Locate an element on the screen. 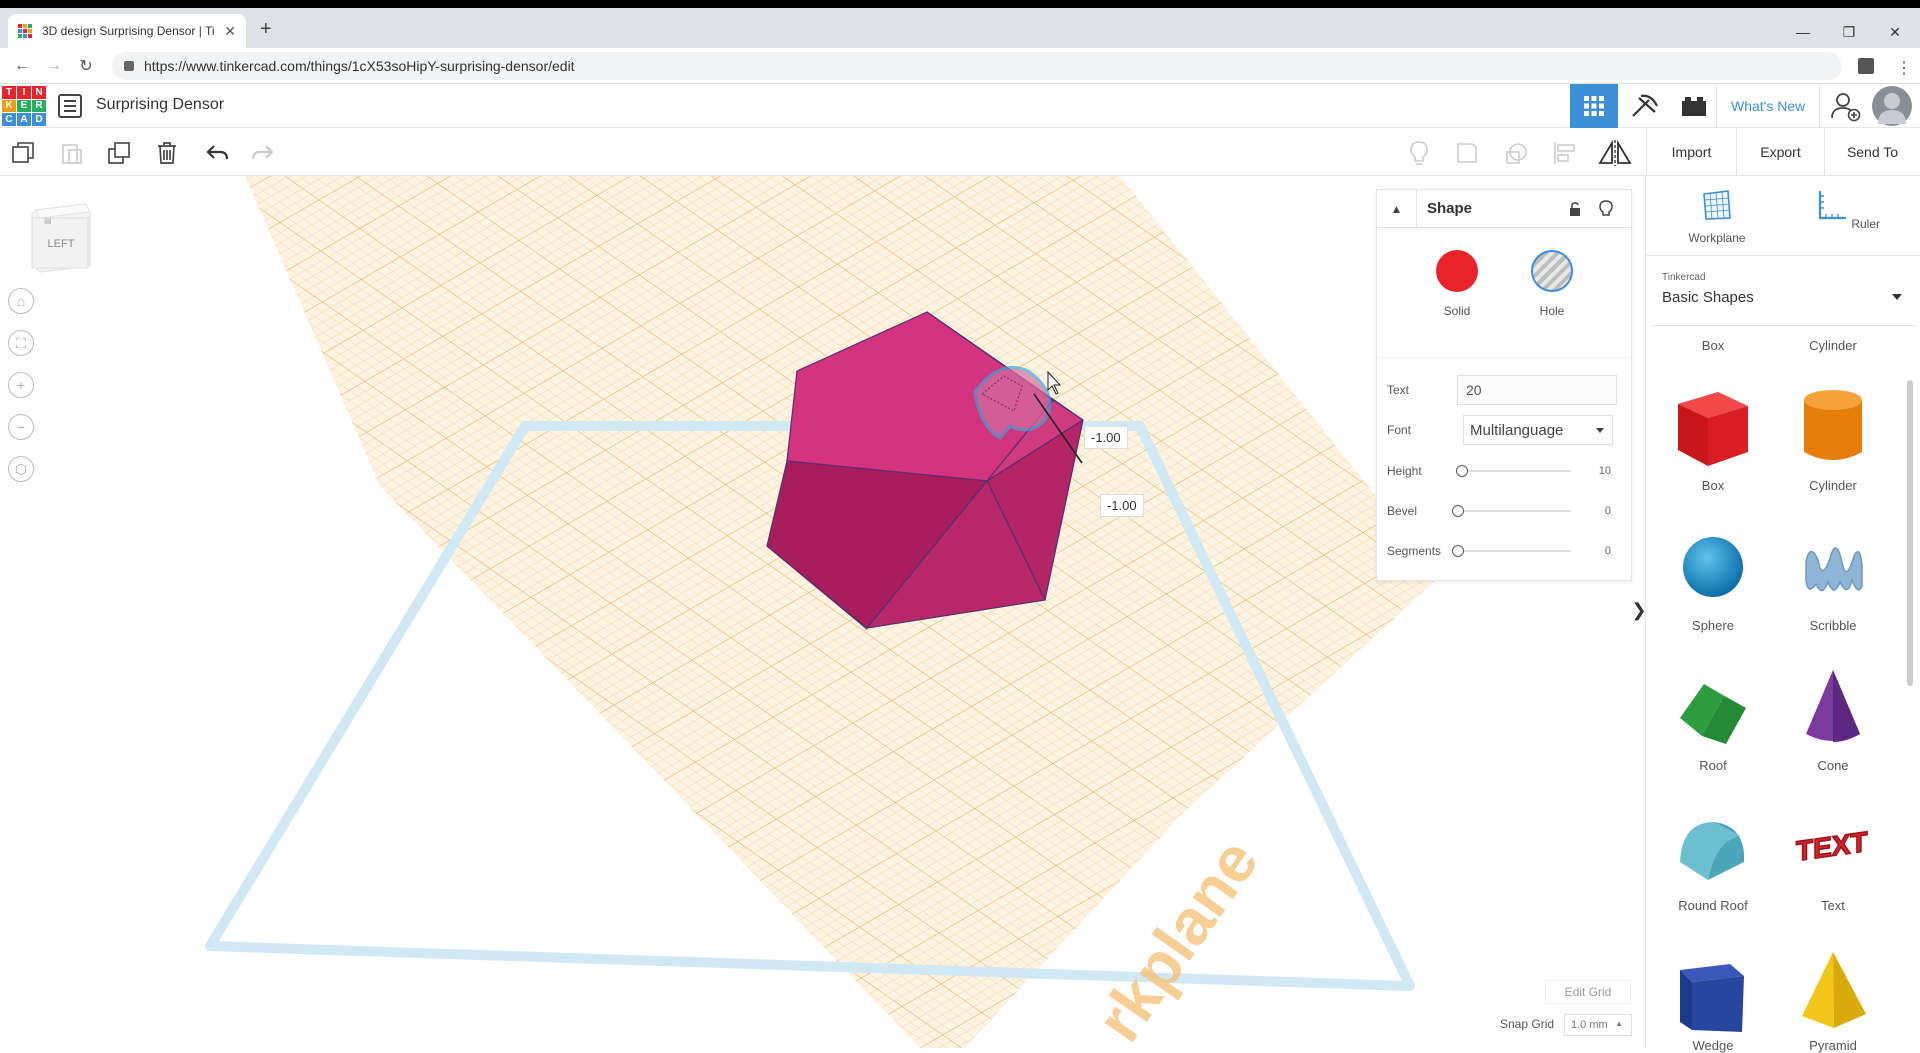  top-black-strip is located at coordinates (960, 4).